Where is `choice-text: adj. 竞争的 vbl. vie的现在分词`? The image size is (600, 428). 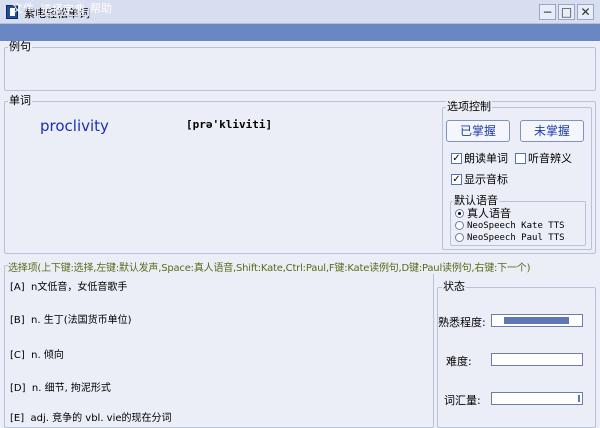
choice-text: adj. 竞争的 vbl. vie的现在分词 is located at coordinates (101, 418).